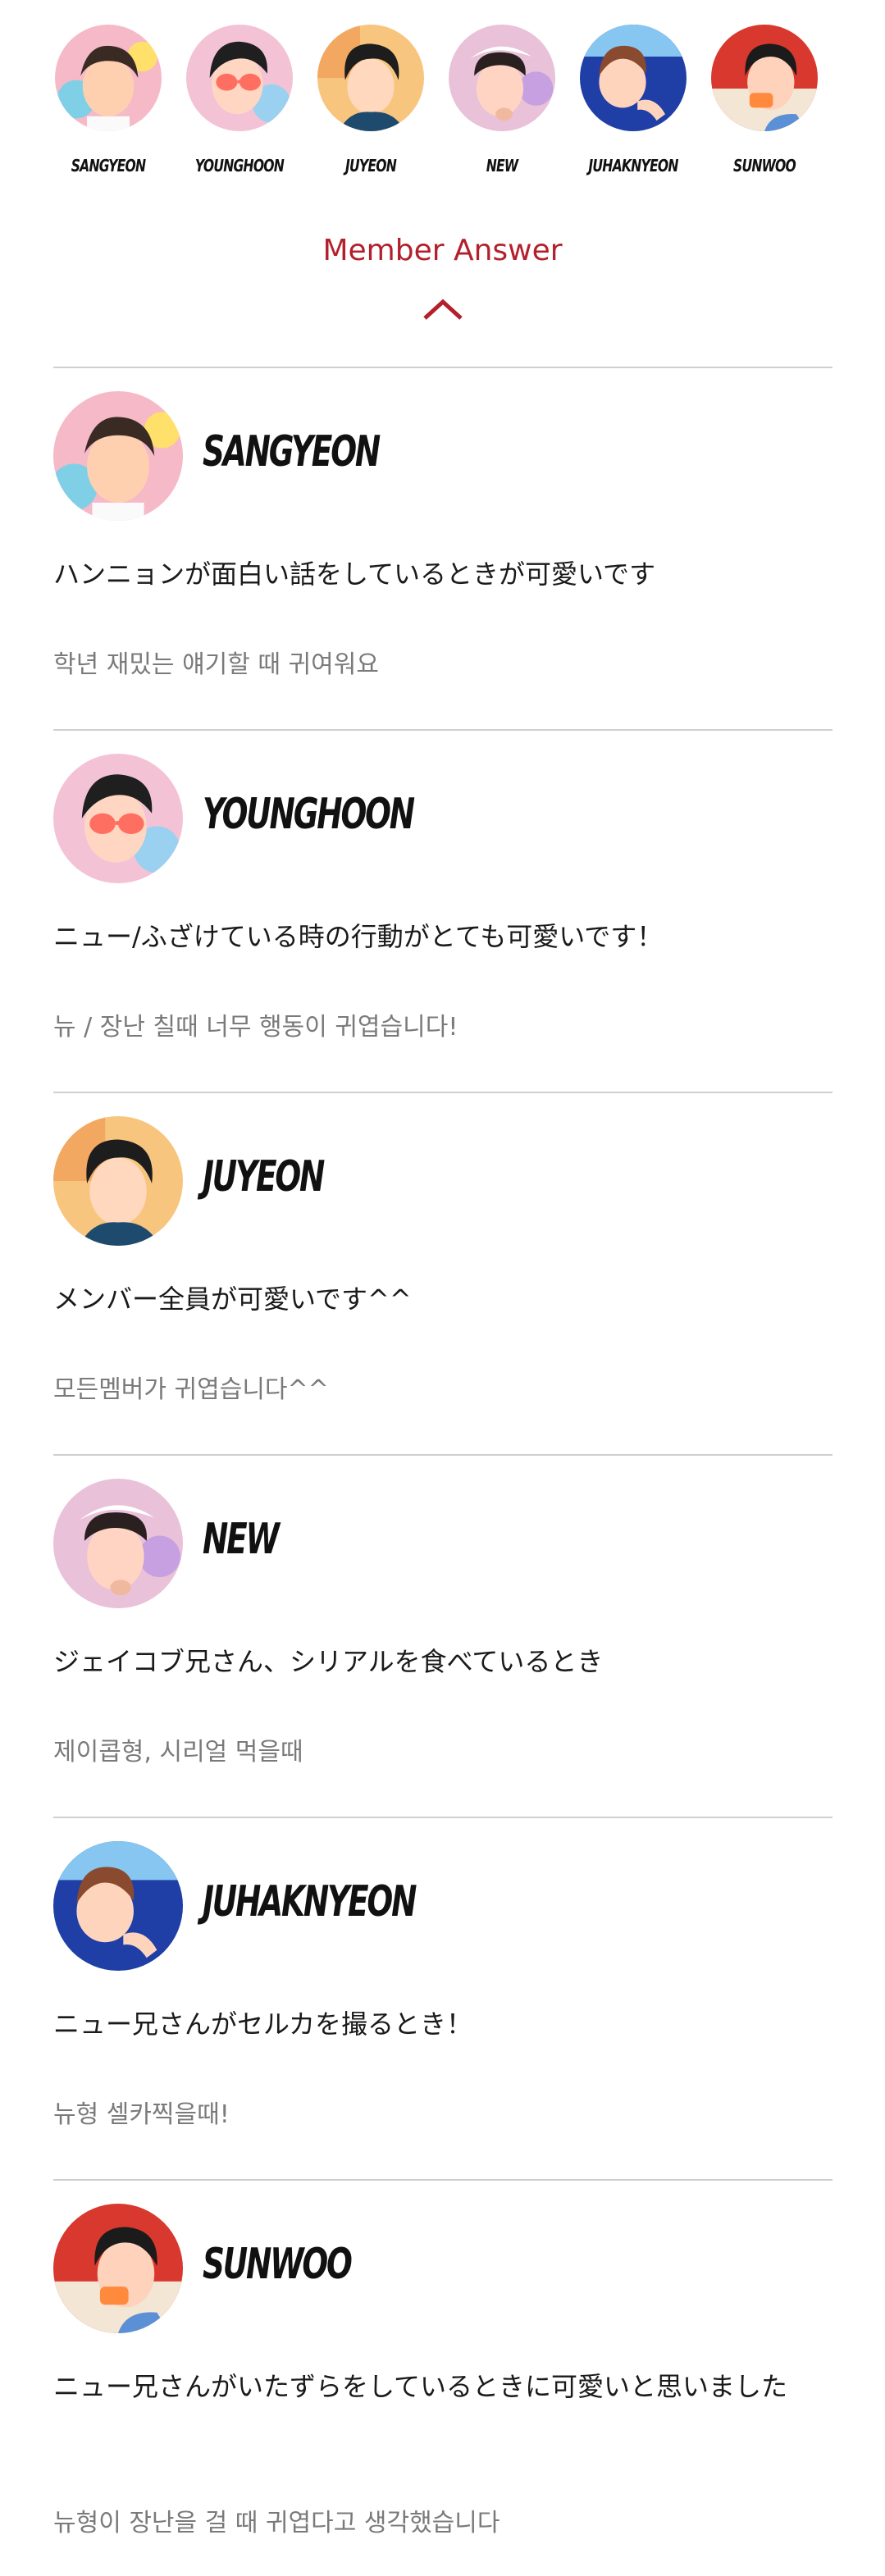 The width and height of the screenshot is (885, 2576). Describe the element at coordinates (328, 1661) in the screenshot. I see `answer-text-japanese: ジェイコブ兄さん、シリアルを食べているとき` at that location.